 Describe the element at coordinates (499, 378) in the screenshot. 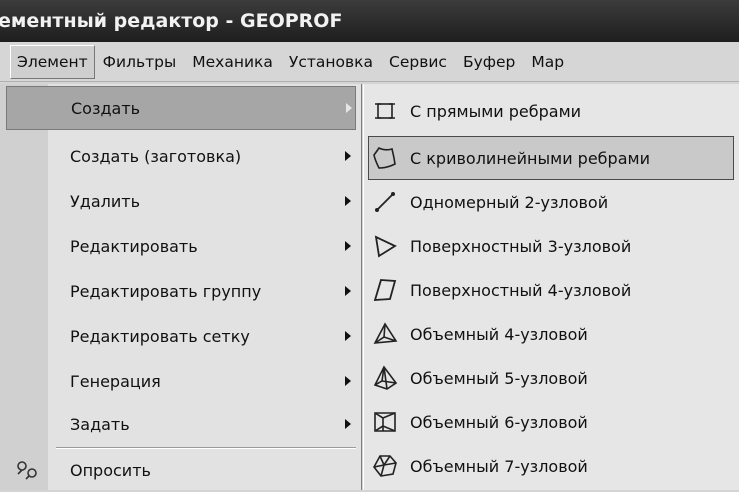

I see `submenu-item-label: Объемный 5-узловой` at that location.